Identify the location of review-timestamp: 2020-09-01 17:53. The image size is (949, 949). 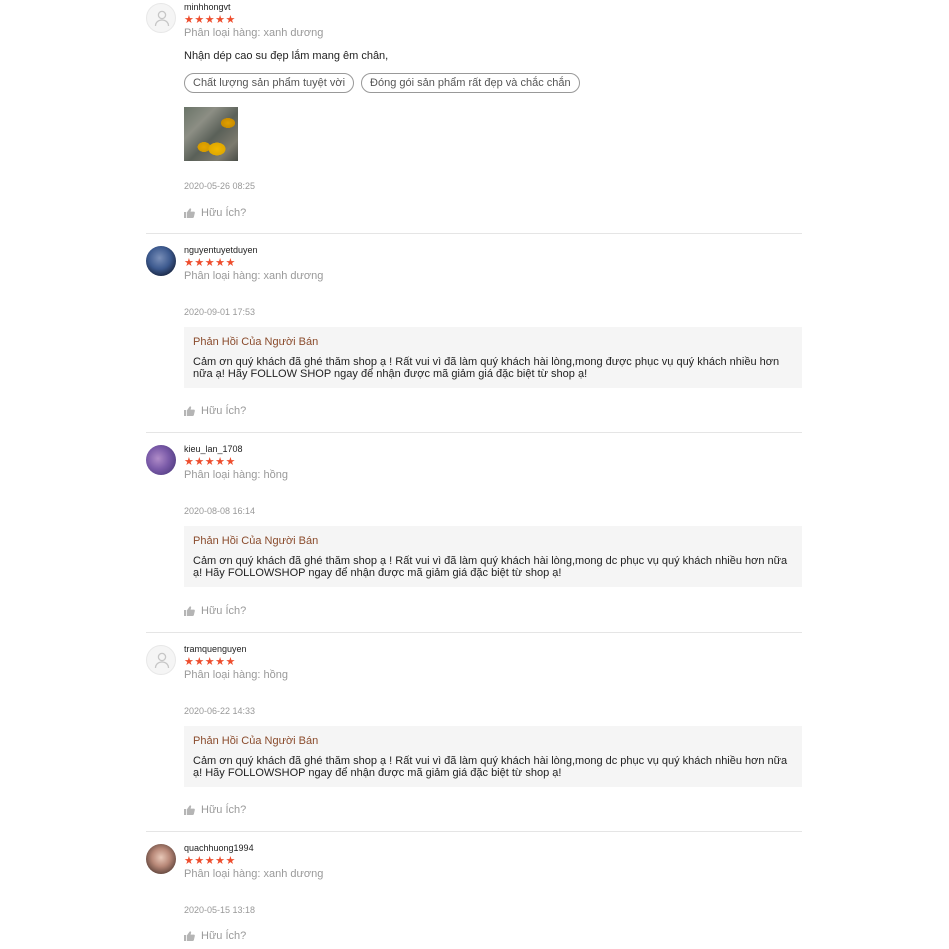
(220, 312).